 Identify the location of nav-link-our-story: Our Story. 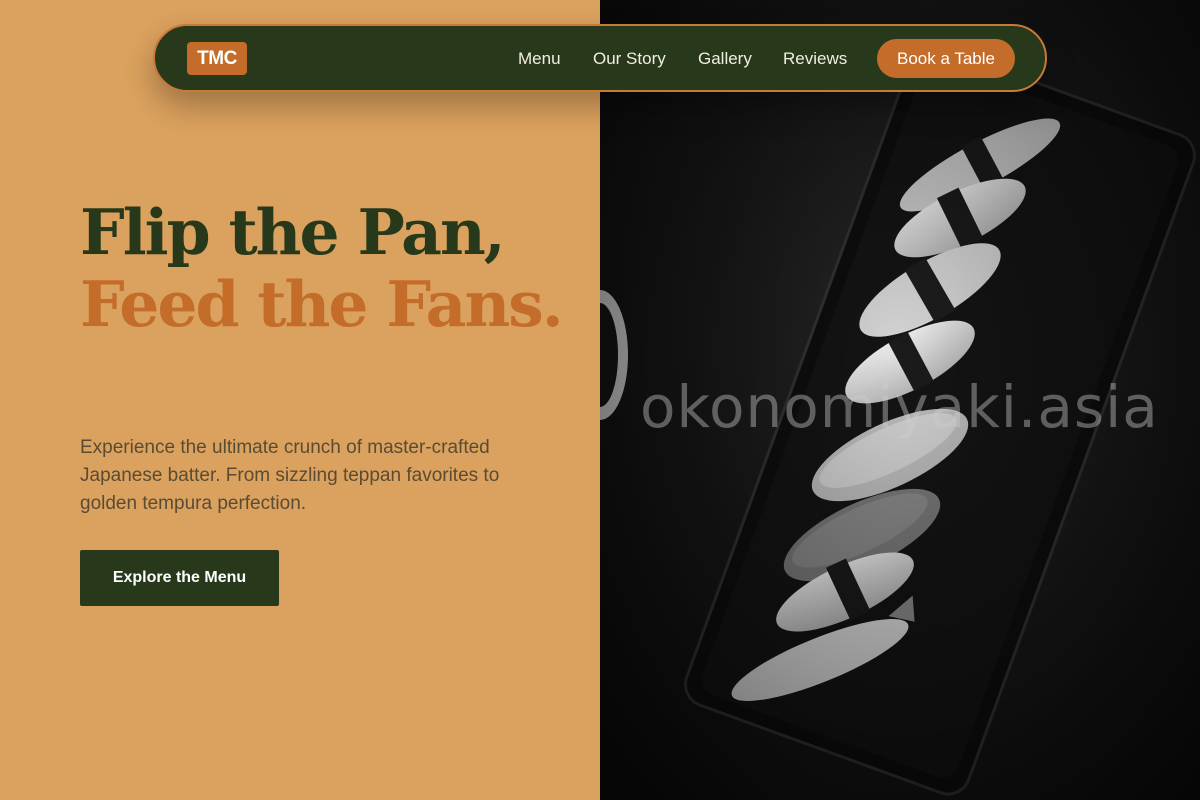
(629, 59).